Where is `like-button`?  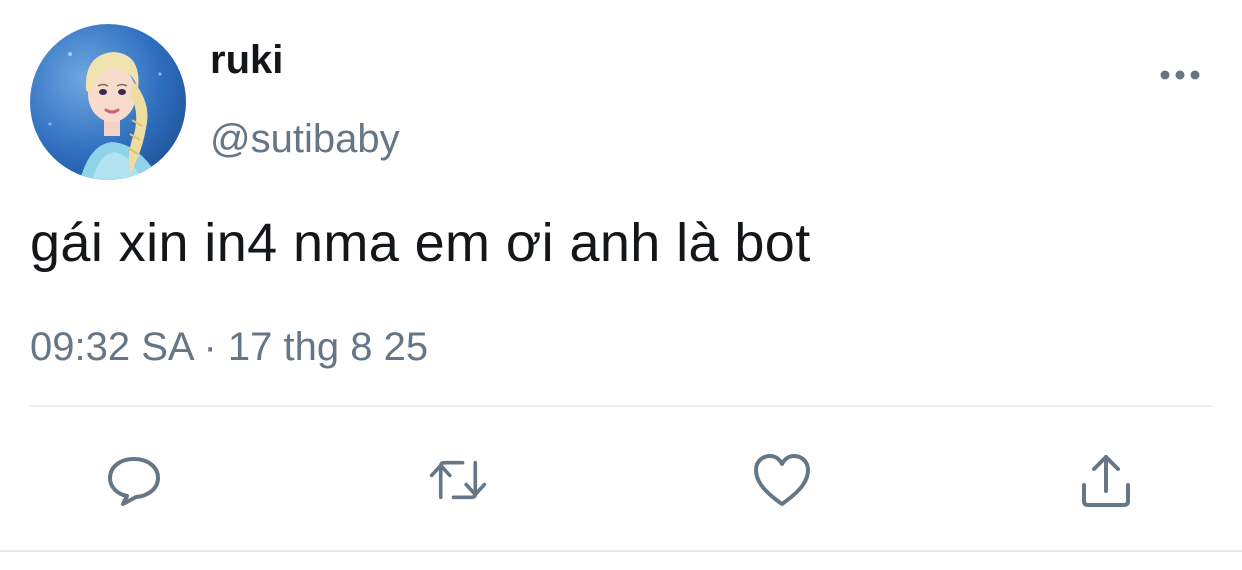 like-button is located at coordinates (782, 480).